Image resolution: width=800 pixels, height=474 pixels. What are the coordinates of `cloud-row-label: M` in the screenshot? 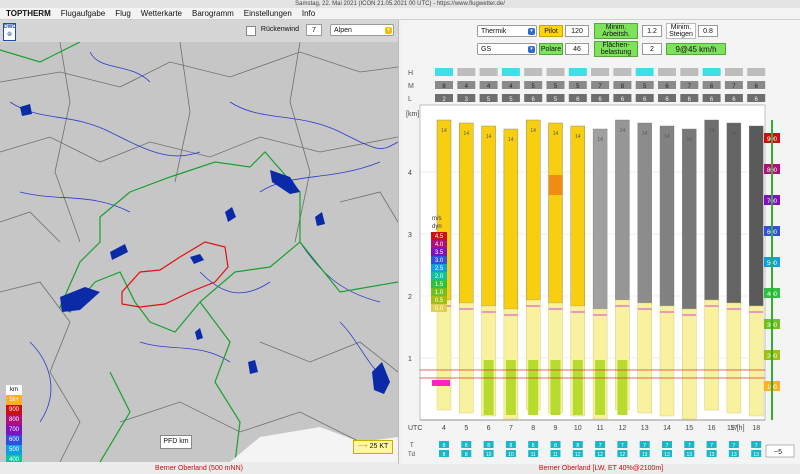 It's located at (411, 86).